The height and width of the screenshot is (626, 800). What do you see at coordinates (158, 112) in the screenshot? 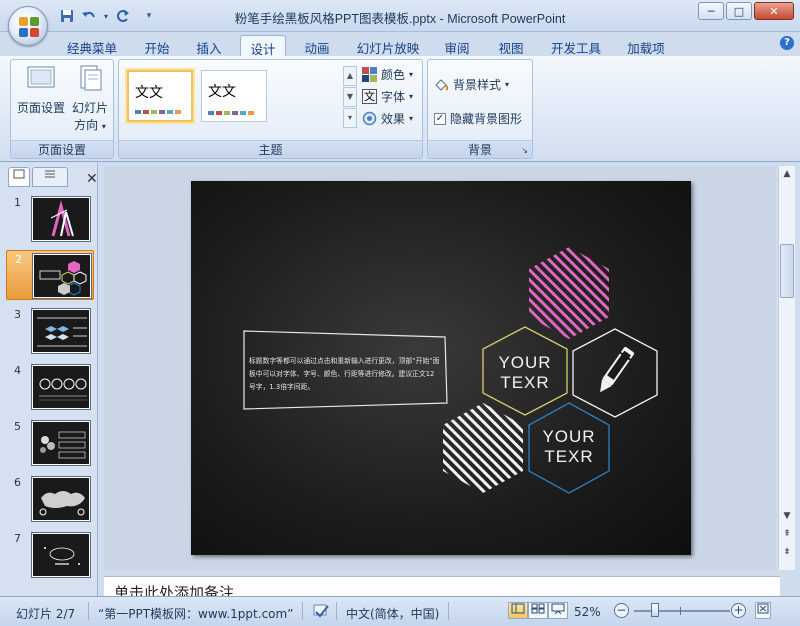
I see `theme-thumbnail-1-colors` at bounding box center [158, 112].